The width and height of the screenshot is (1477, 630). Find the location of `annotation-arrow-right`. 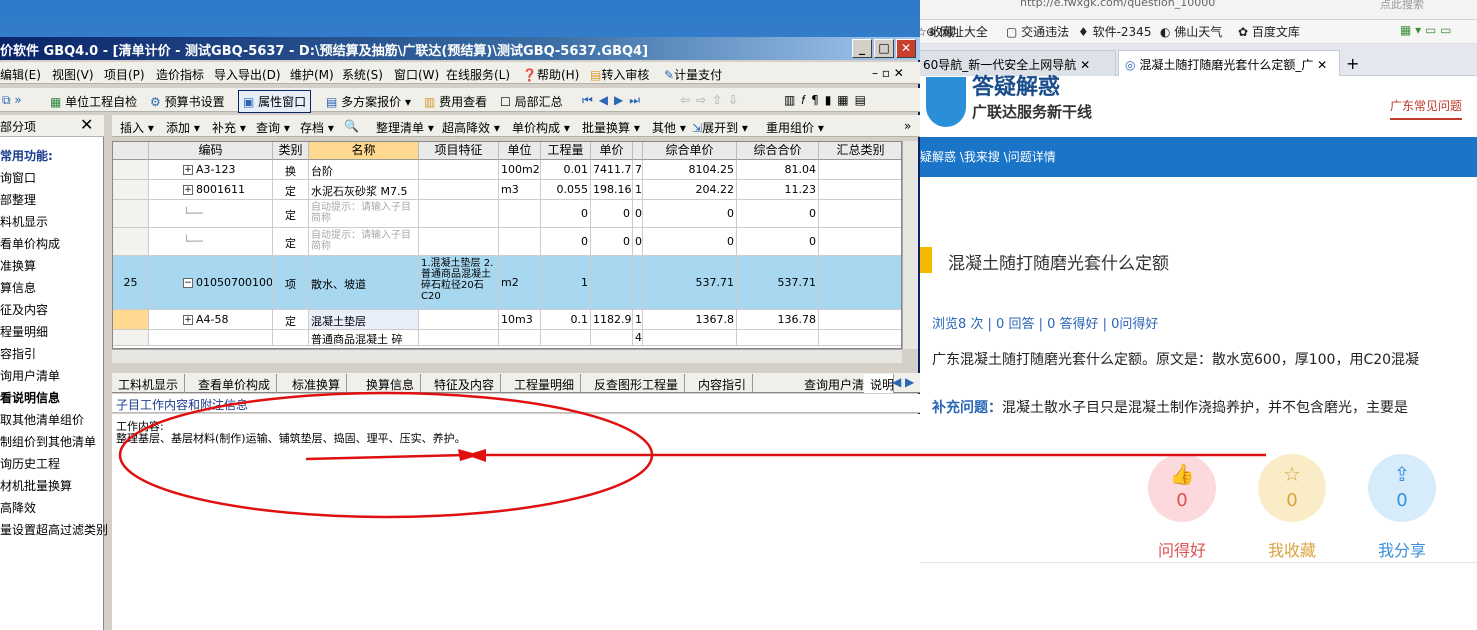

annotation-arrow-right is located at coordinates (476, 455).